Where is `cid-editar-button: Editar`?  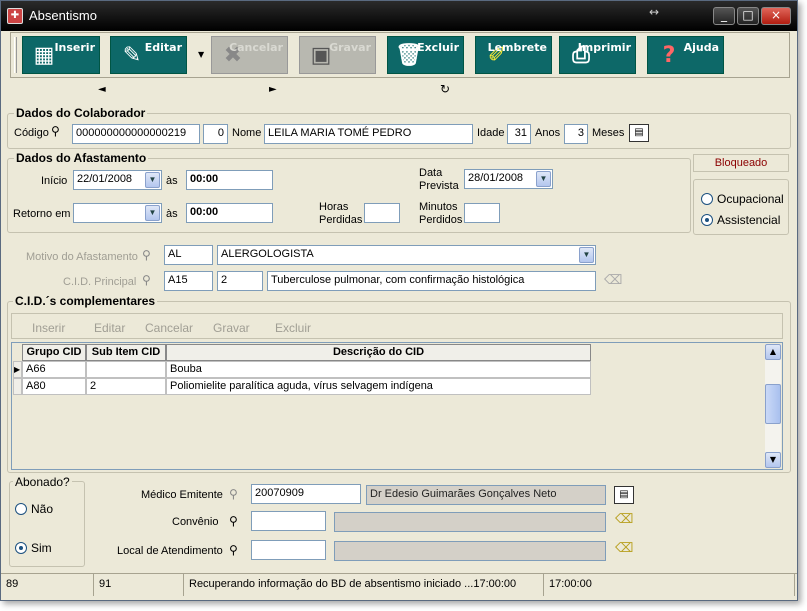 cid-editar-button: Editar is located at coordinates (109, 328).